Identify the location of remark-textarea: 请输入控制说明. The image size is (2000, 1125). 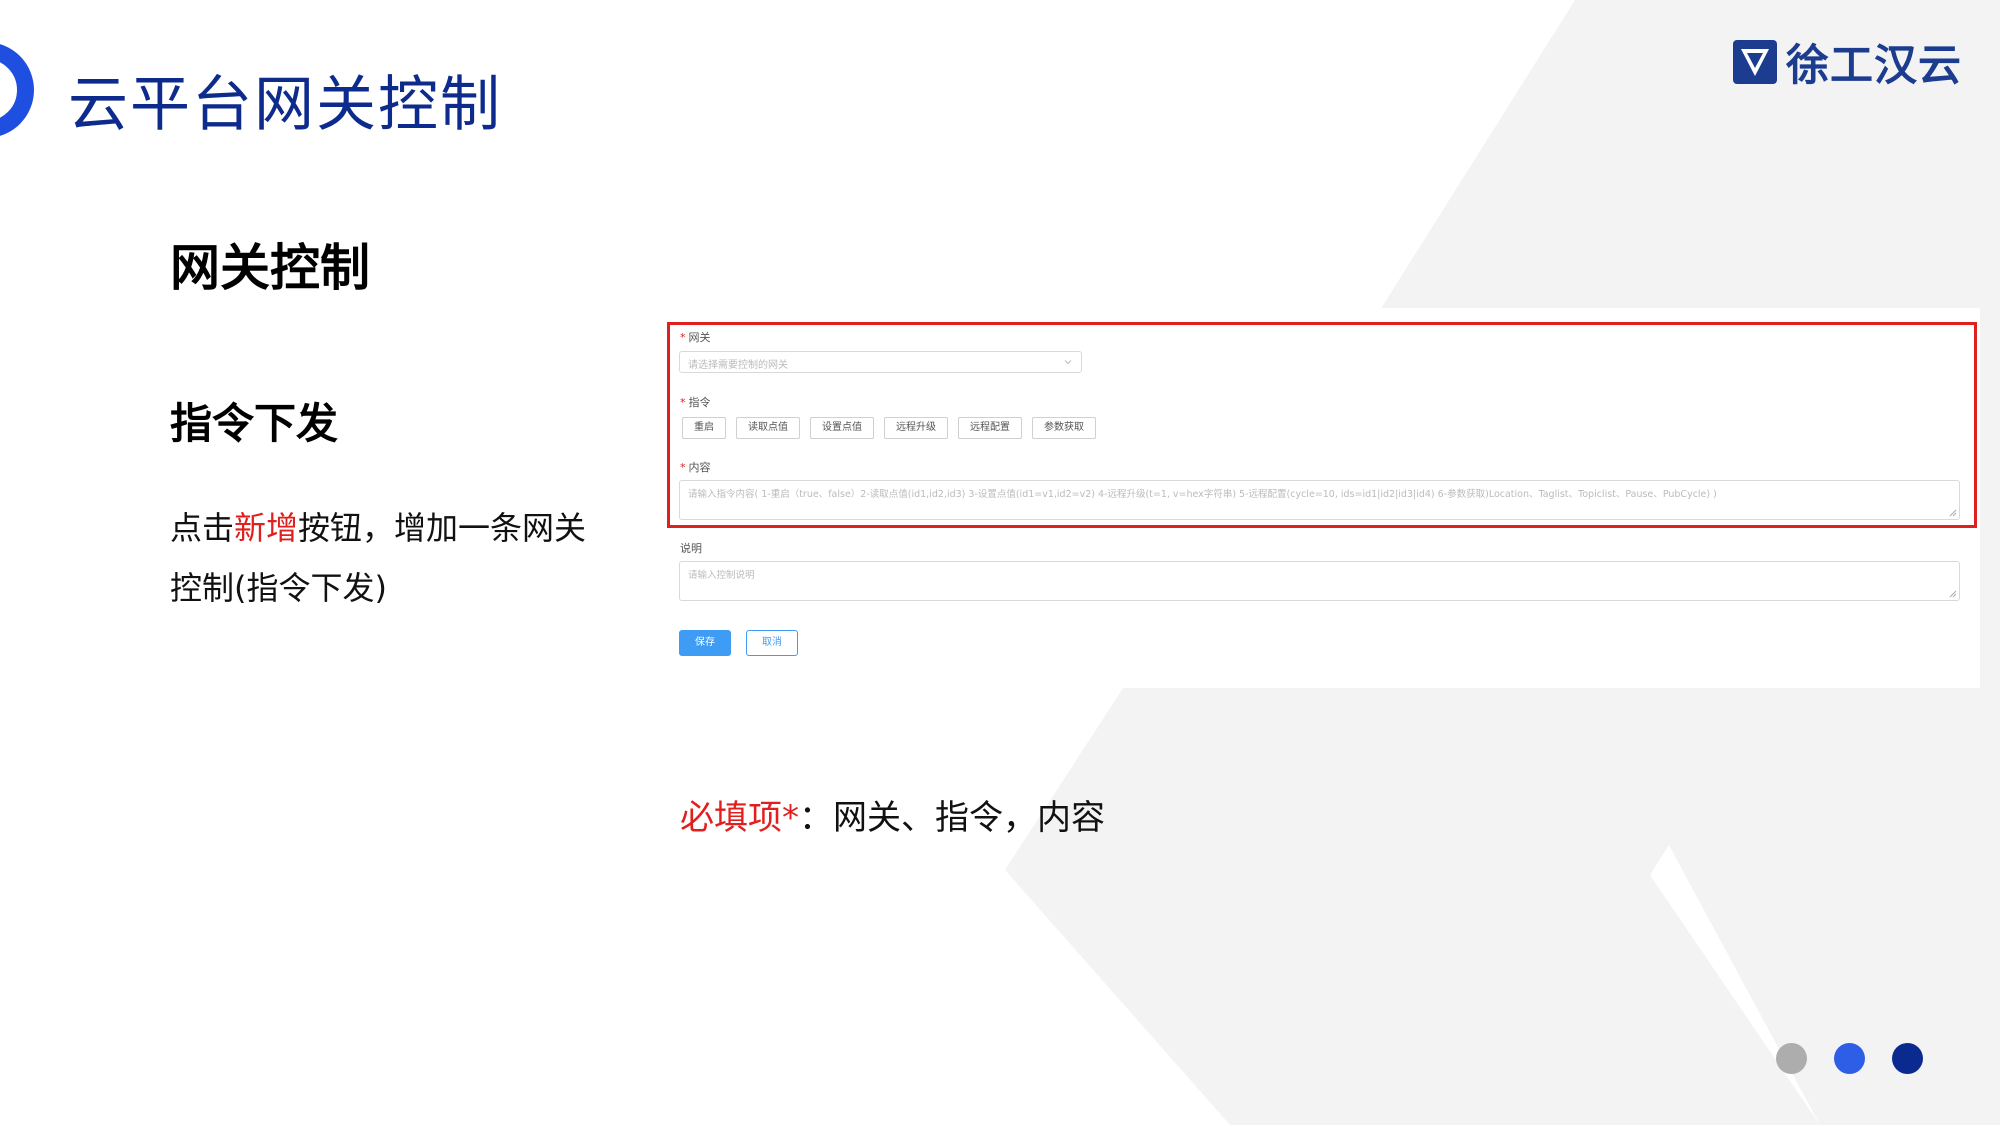
(1319, 581).